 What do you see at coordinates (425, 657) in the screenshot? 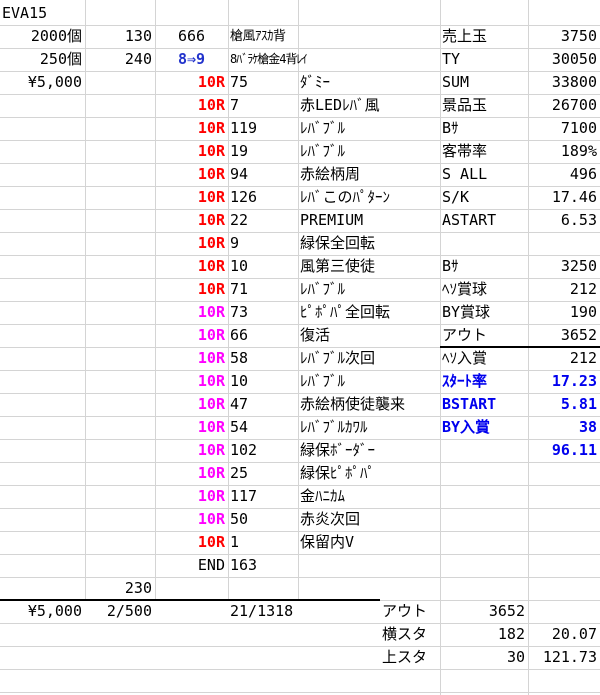
I see `footer-stat-label: 上スタ` at bounding box center [425, 657].